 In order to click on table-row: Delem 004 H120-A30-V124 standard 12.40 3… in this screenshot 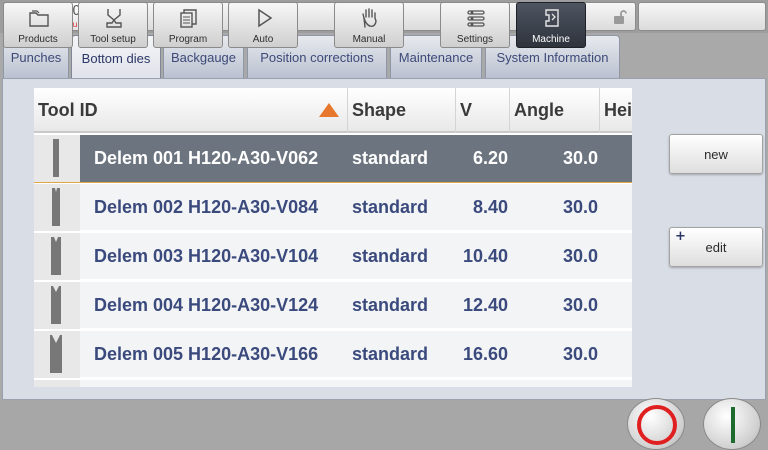, I will do `click(333, 306)`.